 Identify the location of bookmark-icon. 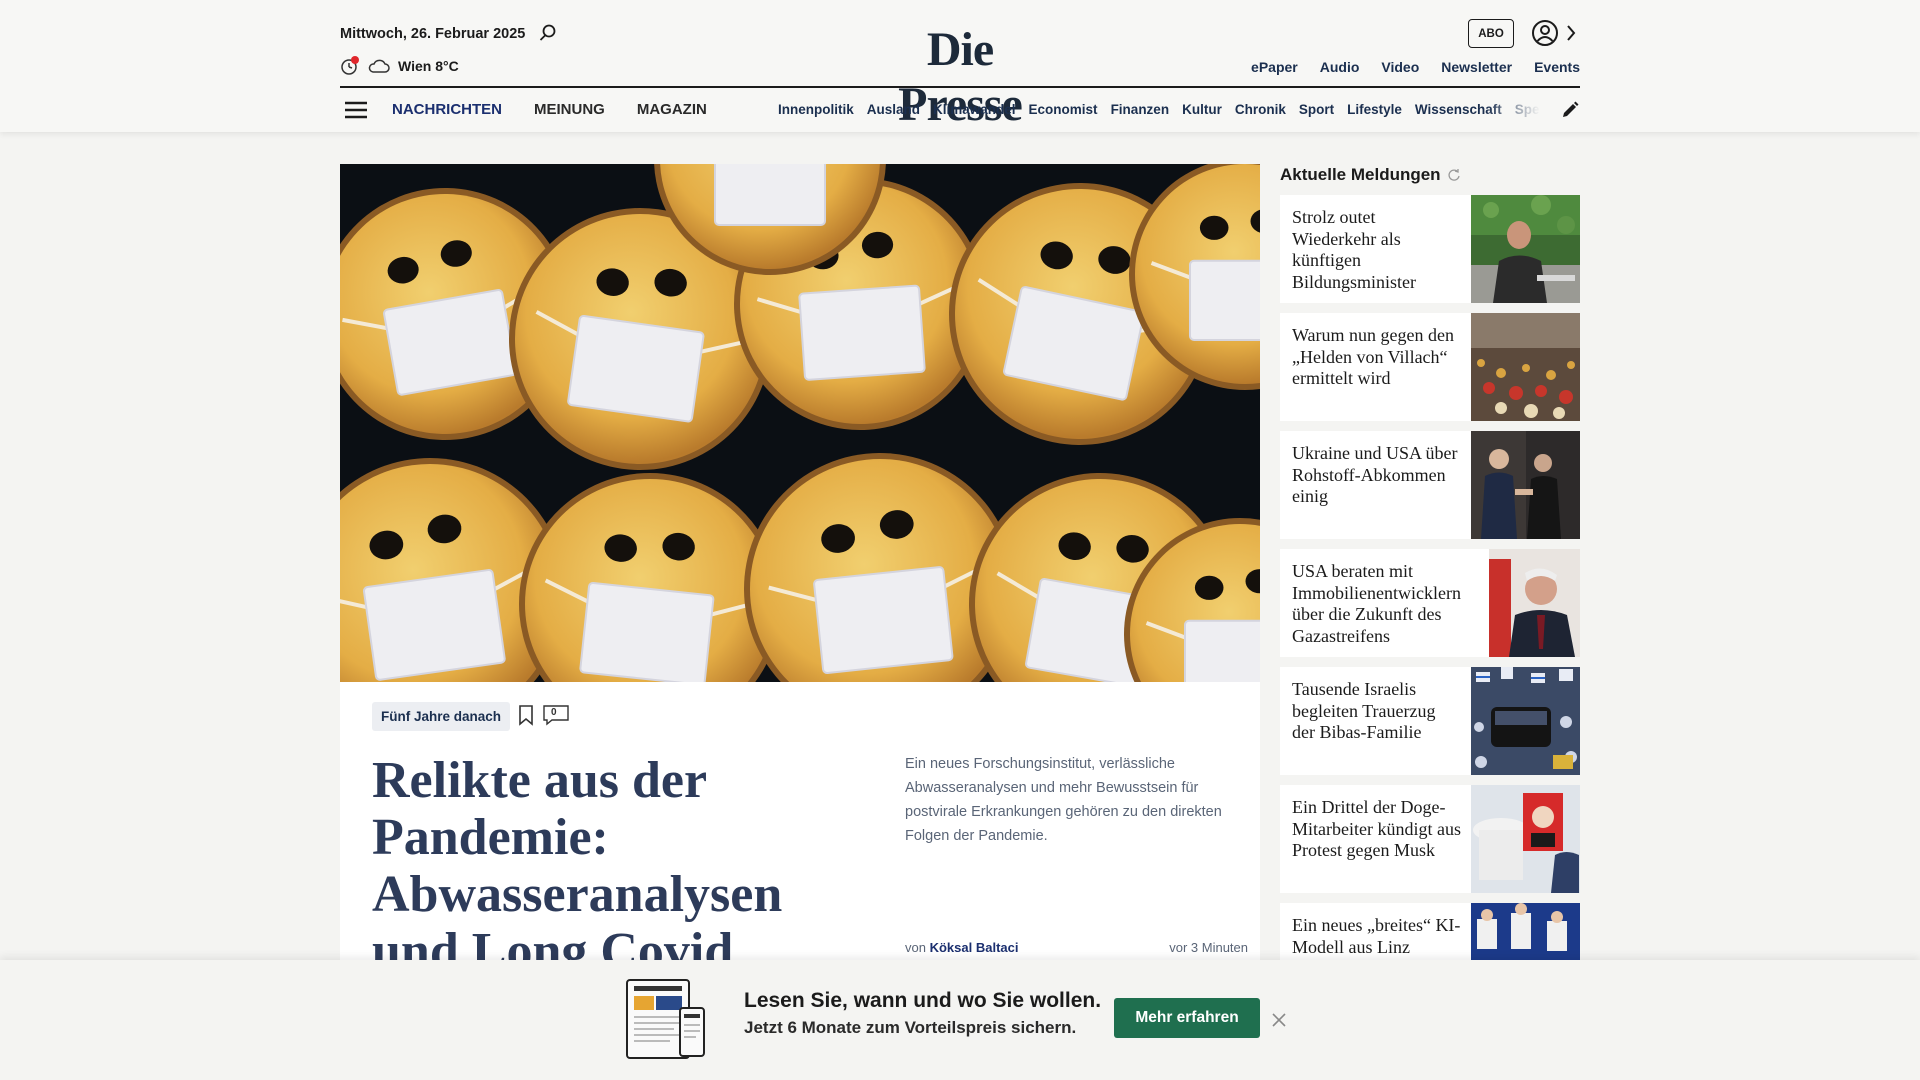
(526, 715).